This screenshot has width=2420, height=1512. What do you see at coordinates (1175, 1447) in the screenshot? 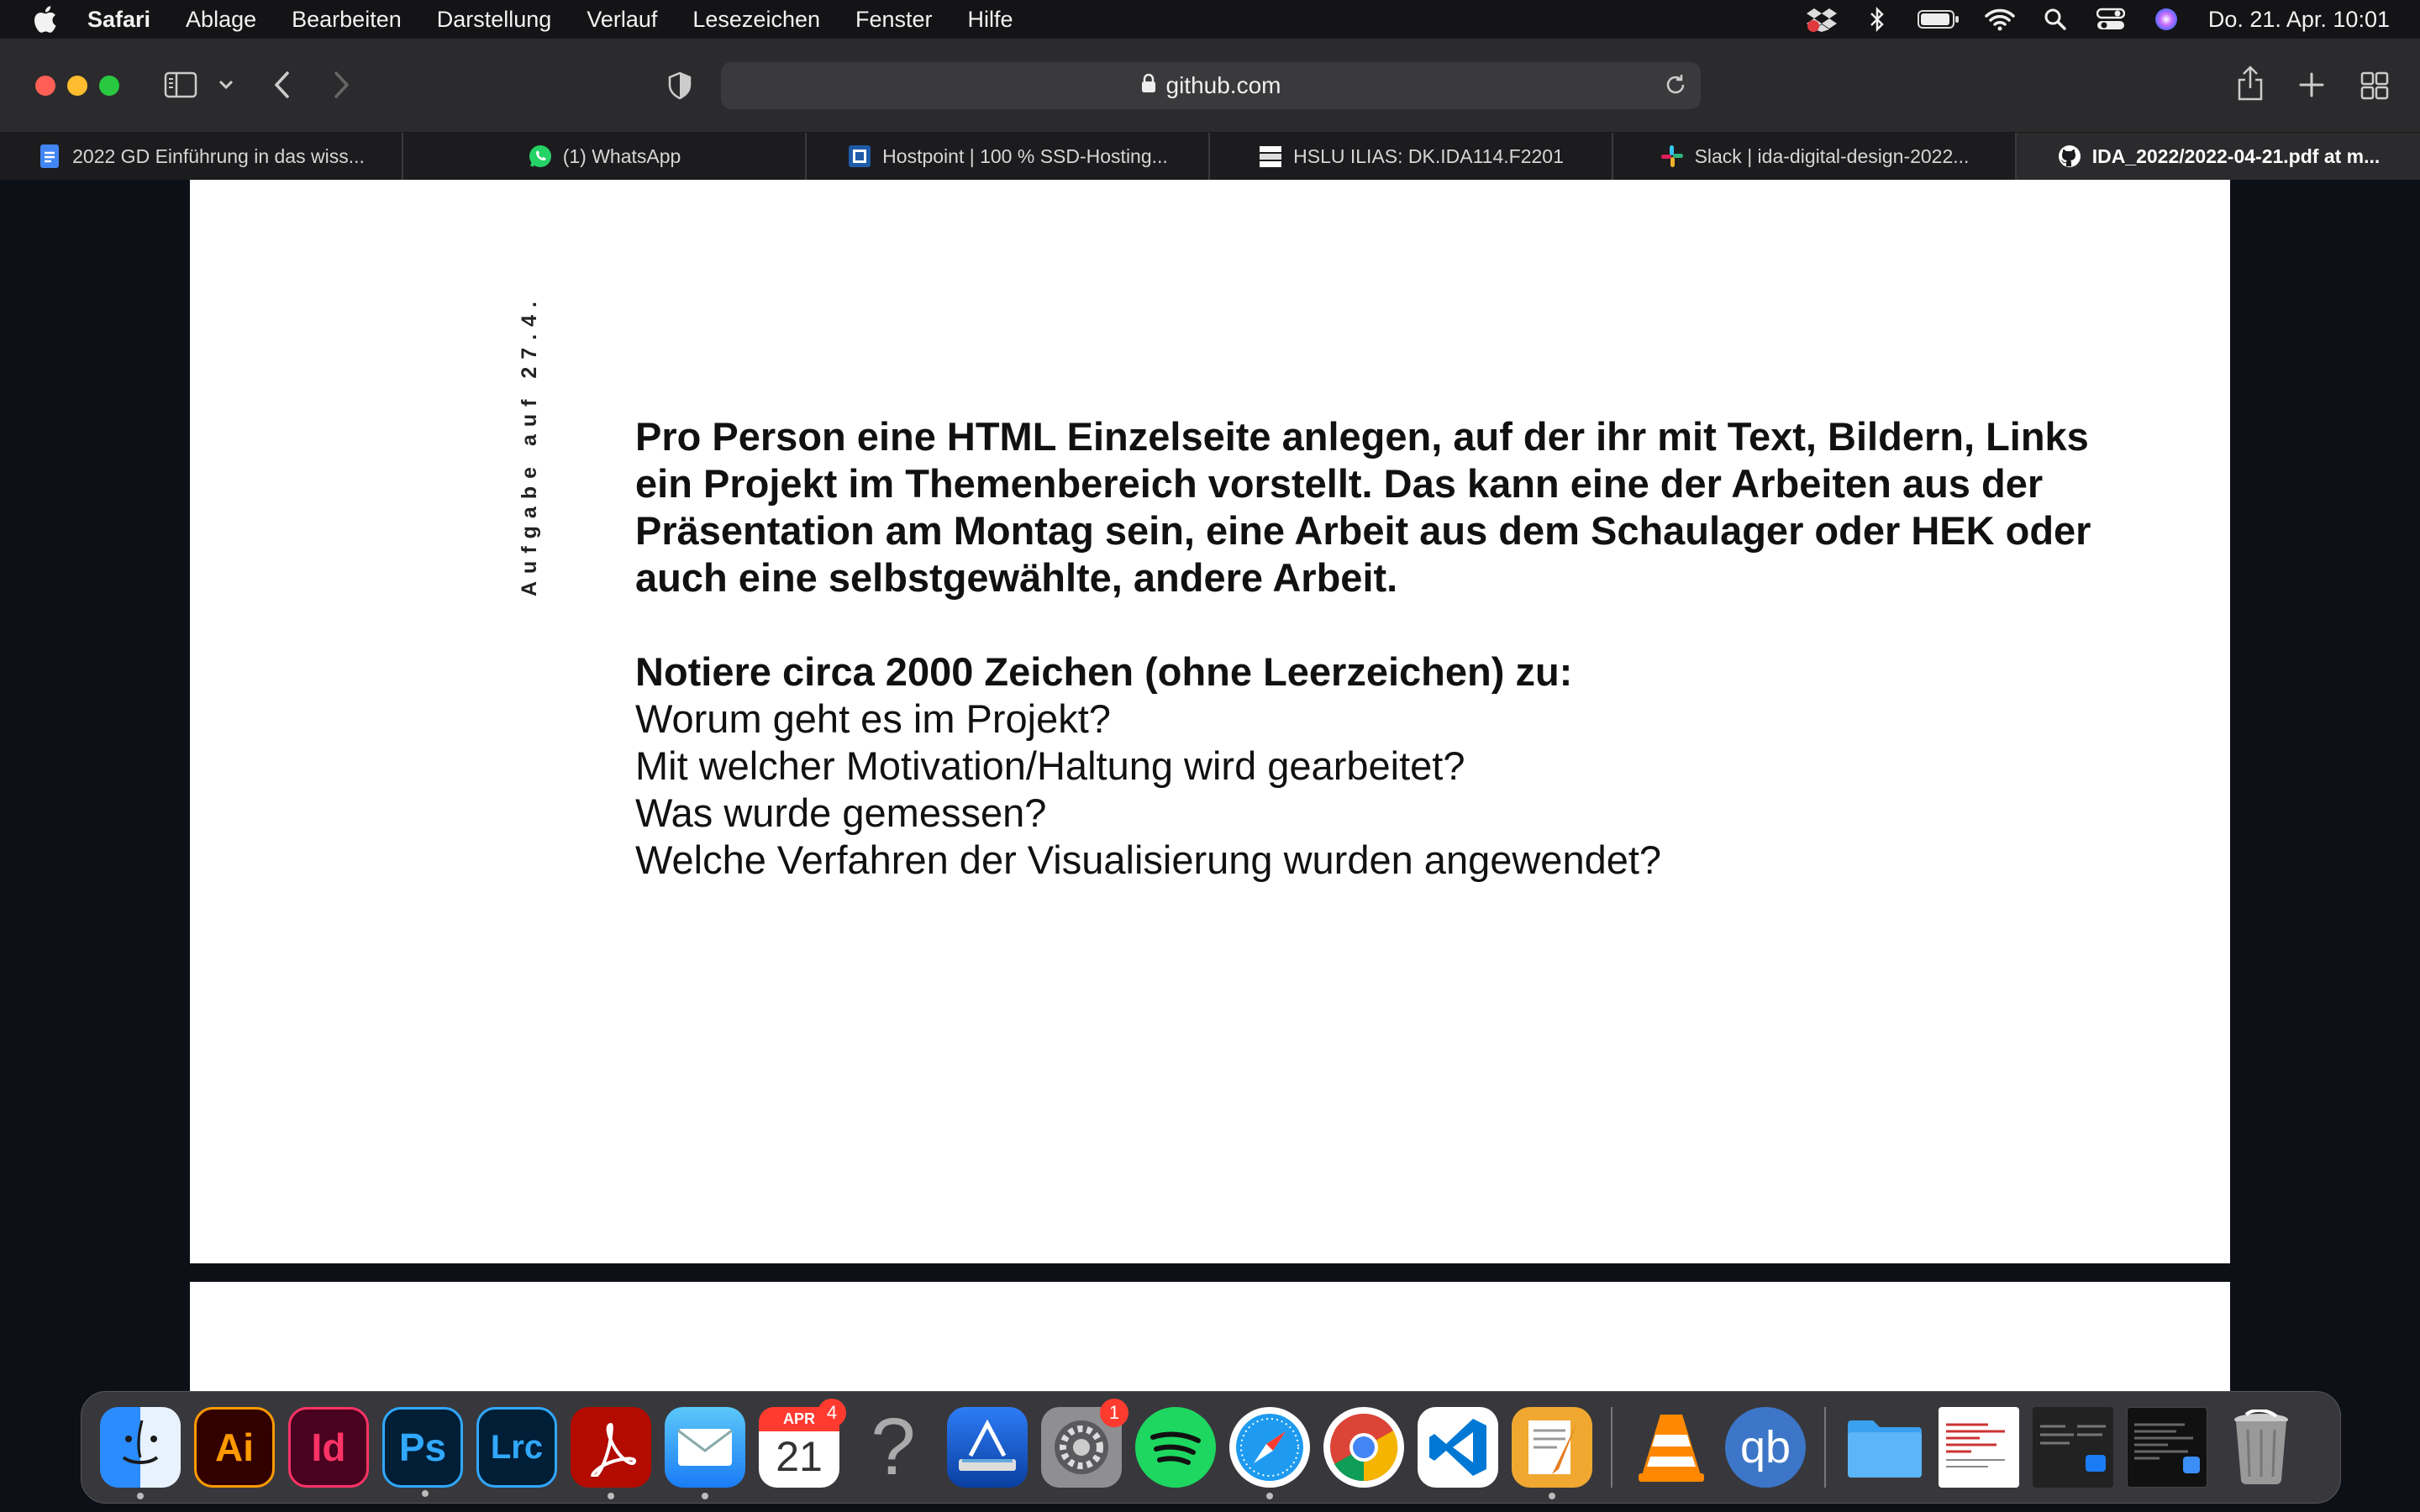
I see `dock-spotify` at bounding box center [1175, 1447].